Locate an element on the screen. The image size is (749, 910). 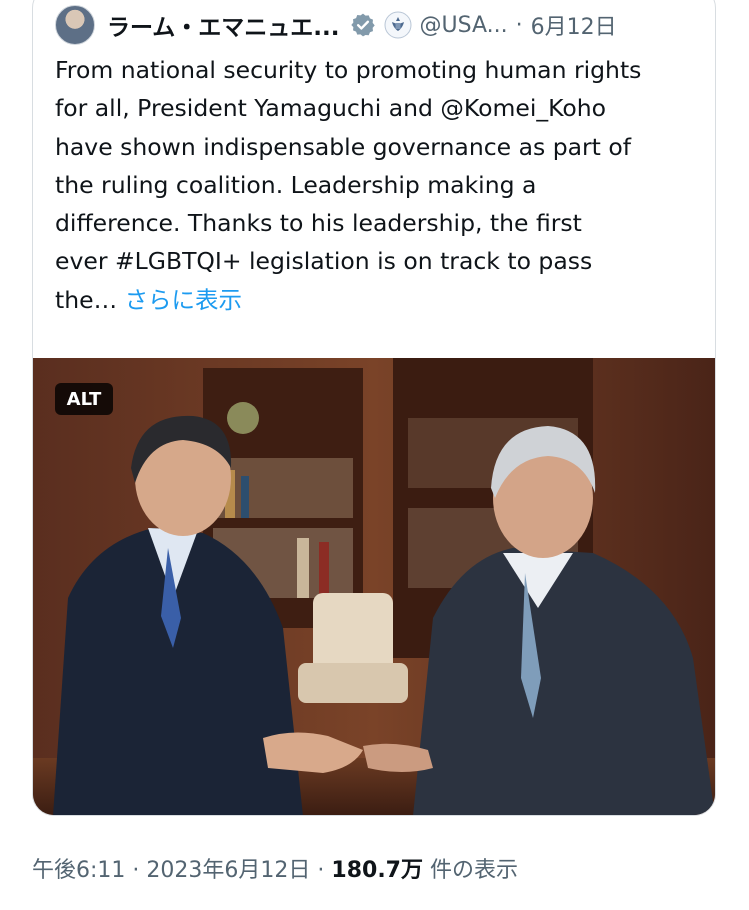
tweet-text-line-last: the… さらに表示 is located at coordinates (380, 300).